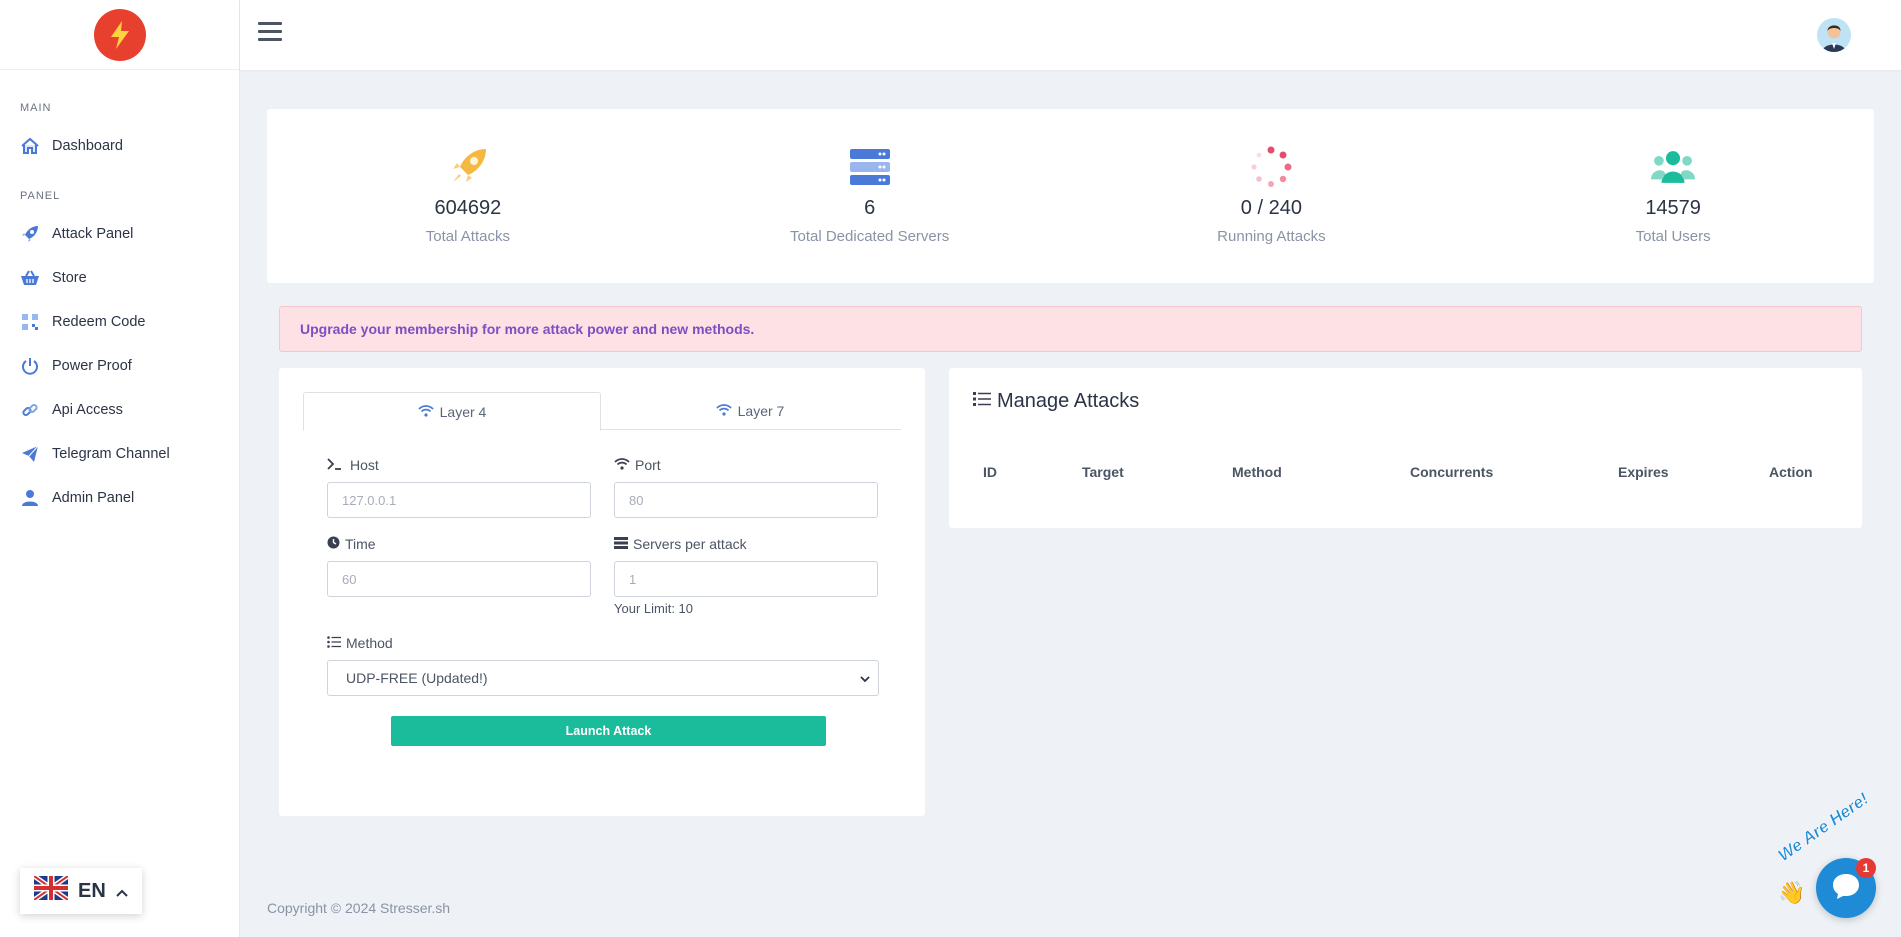  What do you see at coordinates (69, 278) in the screenshot?
I see `sidebar-item-label: Store` at bounding box center [69, 278].